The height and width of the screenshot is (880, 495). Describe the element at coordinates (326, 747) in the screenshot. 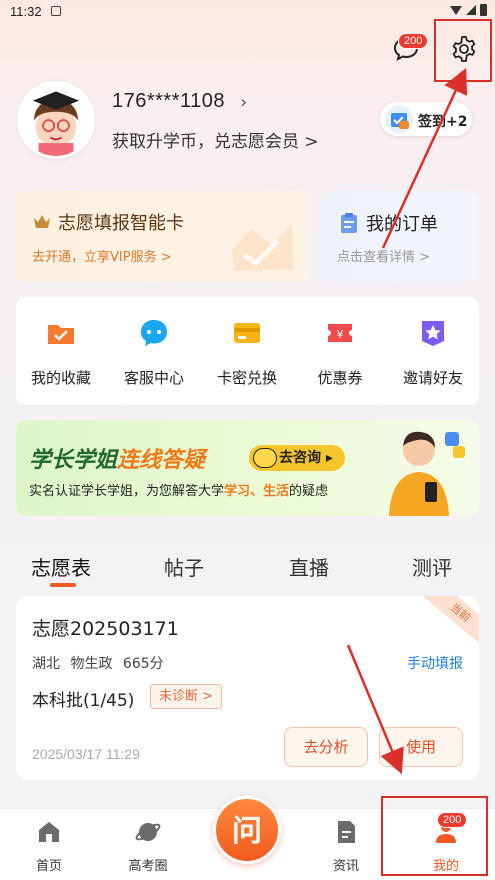

I see `analyze-button: 去分析` at that location.